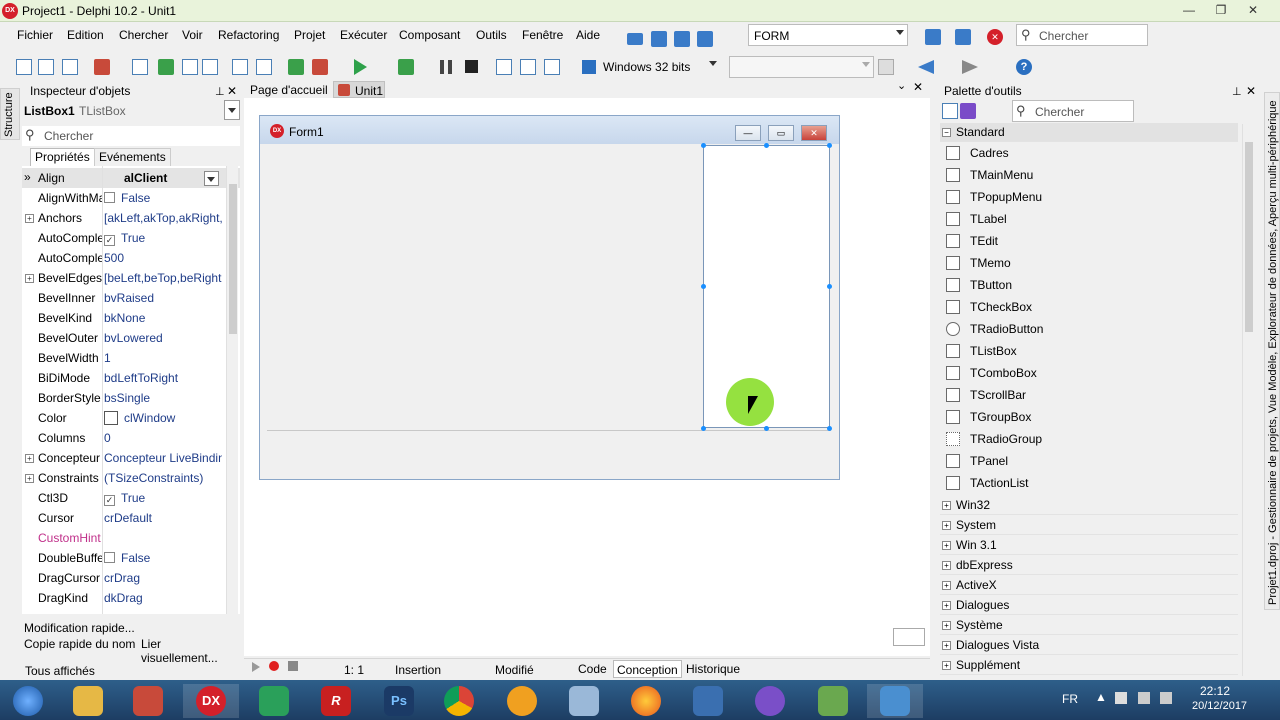  What do you see at coordinates (1189, 10) in the screenshot?
I see `minimize-button: —` at bounding box center [1189, 10].